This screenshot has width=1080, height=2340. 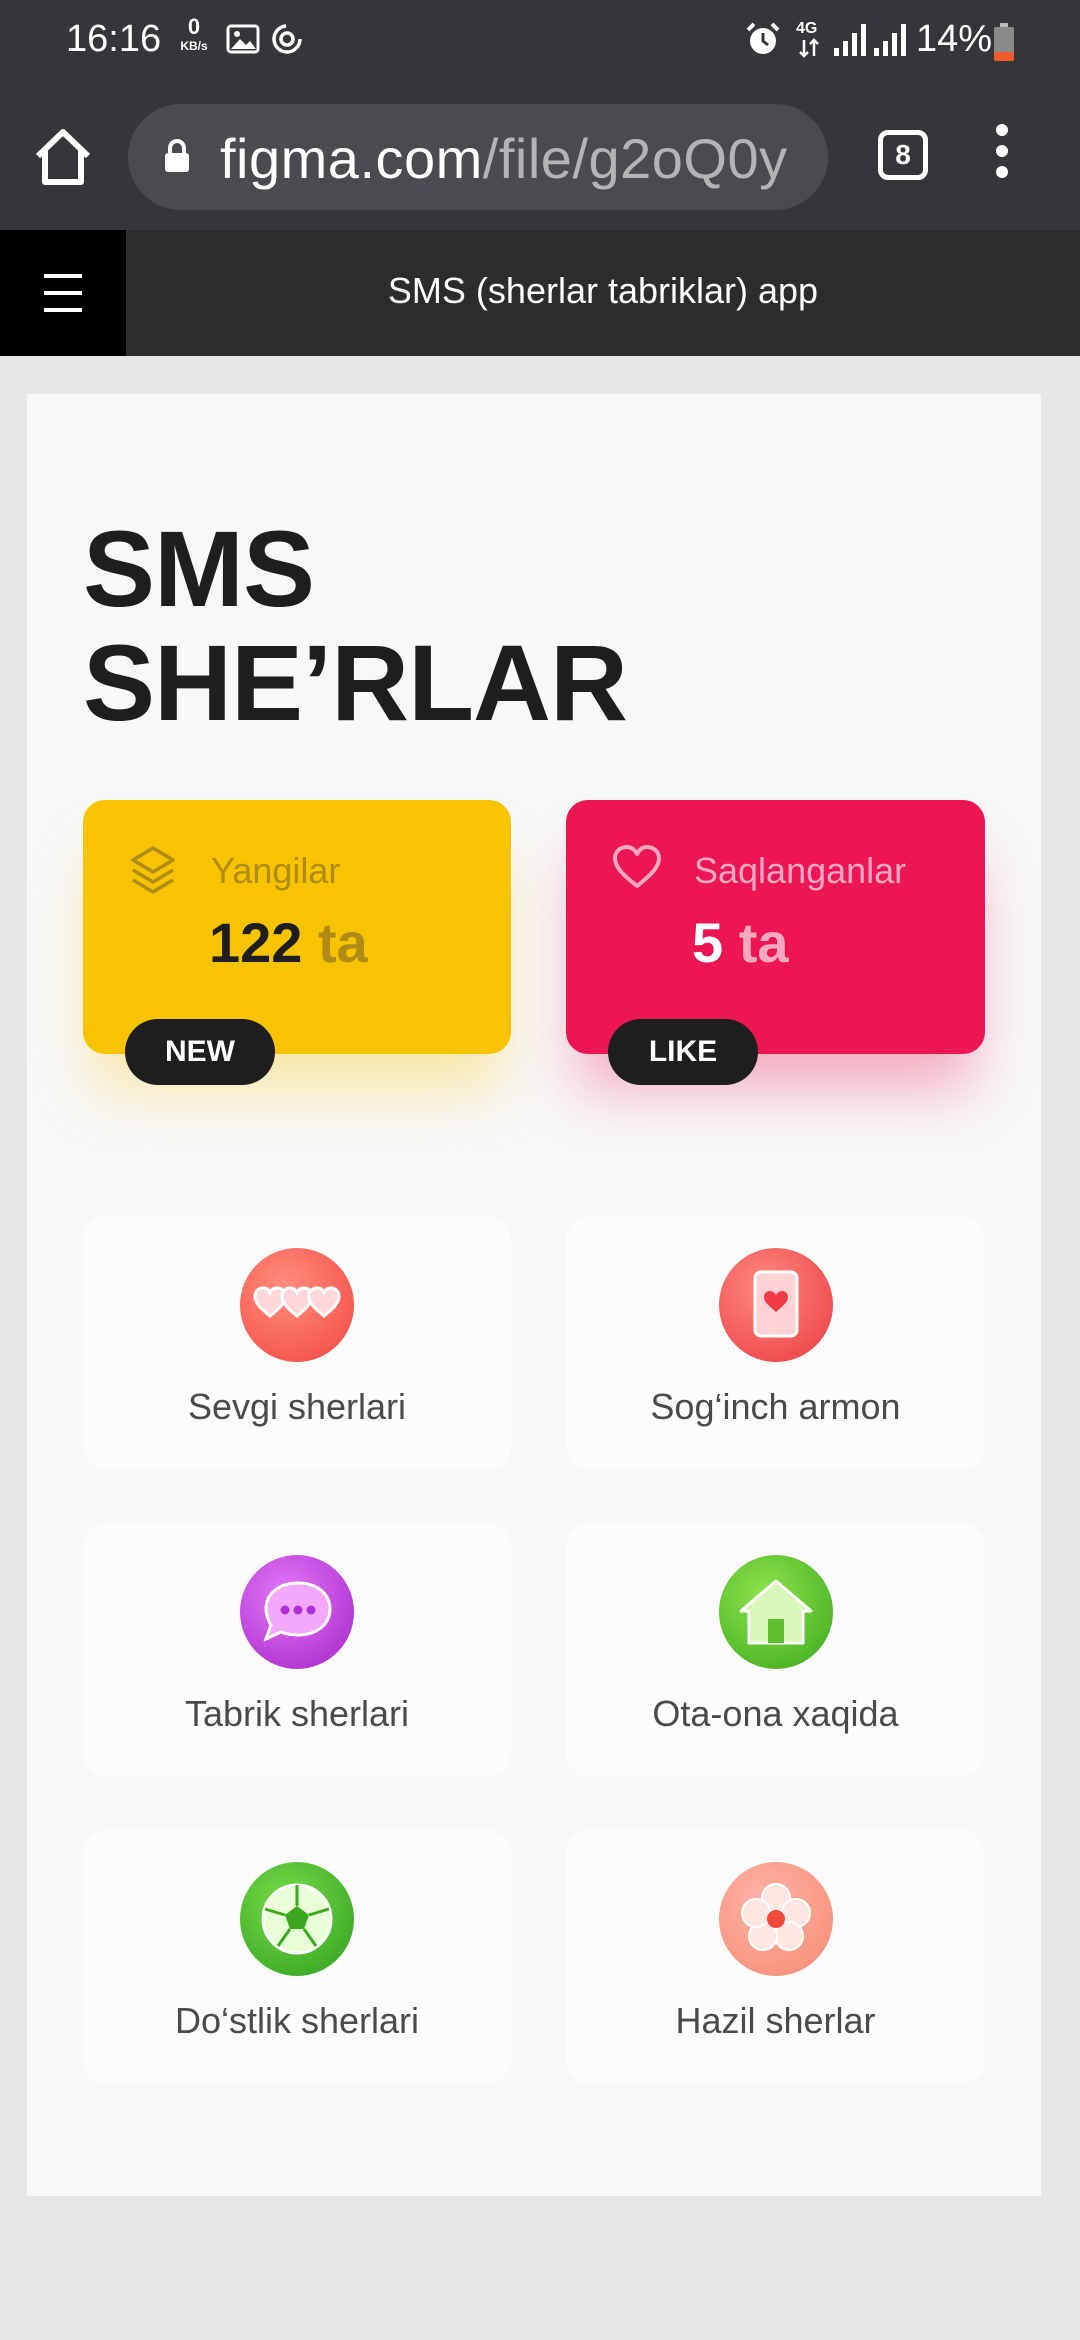 I want to click on category-card-friendship: Do‘stlik sherlari, so click(x=297, y=1957).